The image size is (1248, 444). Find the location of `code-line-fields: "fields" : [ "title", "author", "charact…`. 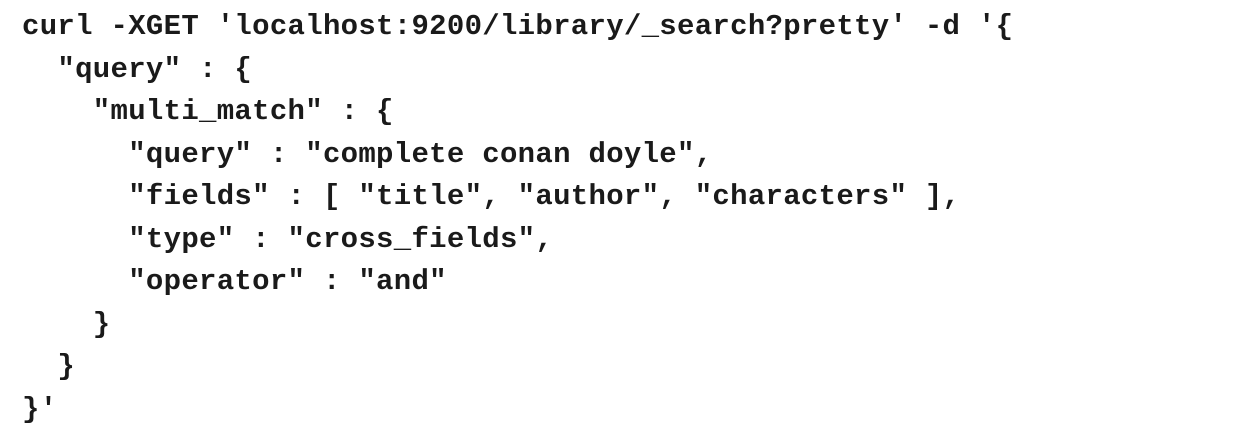

code-line-fields: "fields" : [ "title", "author", "charact… is located at coordinates (491, 196).